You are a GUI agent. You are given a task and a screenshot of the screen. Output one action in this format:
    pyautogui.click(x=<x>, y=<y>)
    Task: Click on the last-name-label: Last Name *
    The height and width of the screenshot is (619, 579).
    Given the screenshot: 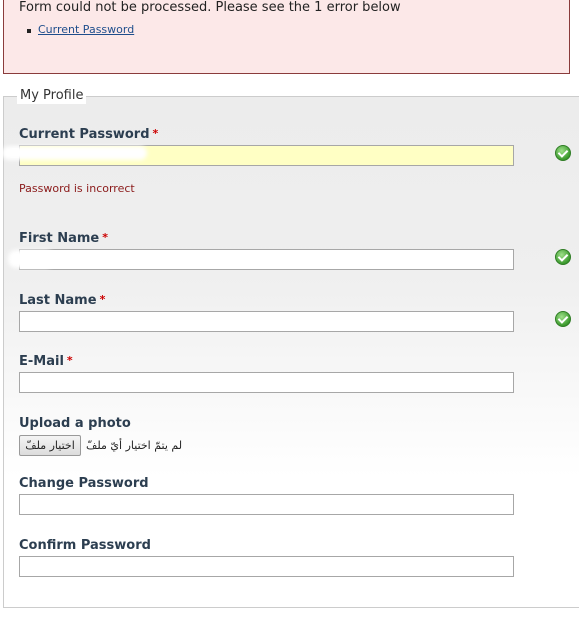 What is the action you would take?
    pyautogui.click(x=62, y=300)
    